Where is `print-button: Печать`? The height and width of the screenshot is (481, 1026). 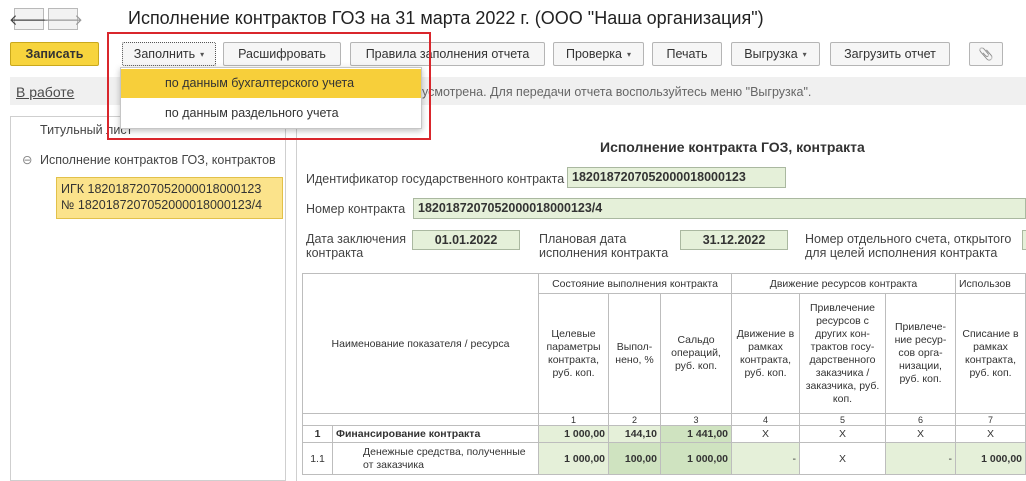
print-button: Печать is located at coordinates (687, 54).